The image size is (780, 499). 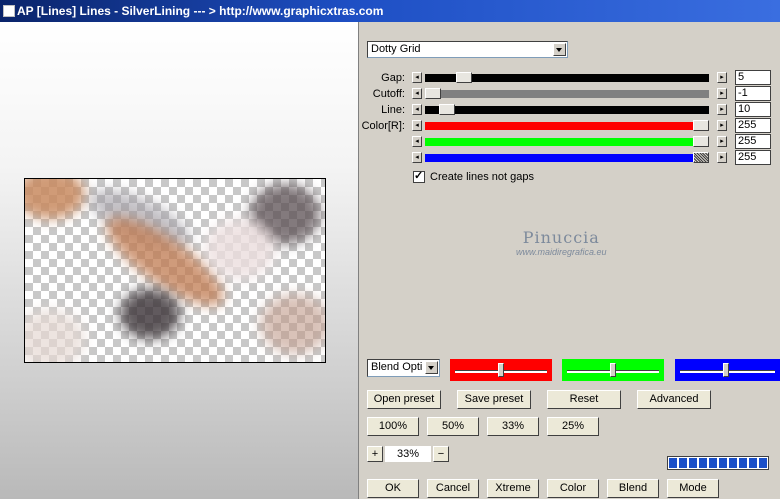 What do you see at coordinates (584, 399) in the screenshot?
I see `reset-button: Reset` at bounding box center [584, 399].